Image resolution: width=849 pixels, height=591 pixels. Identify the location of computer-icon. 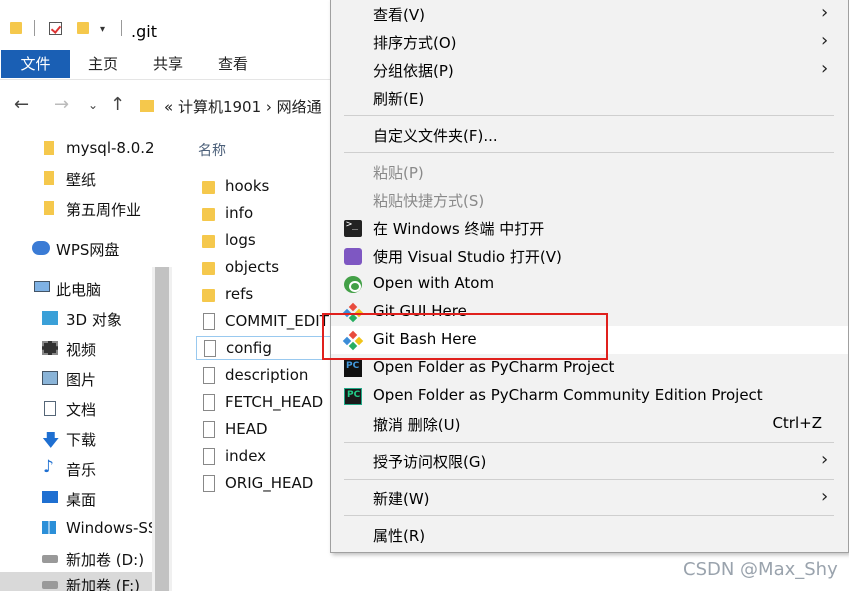
(42, 286).